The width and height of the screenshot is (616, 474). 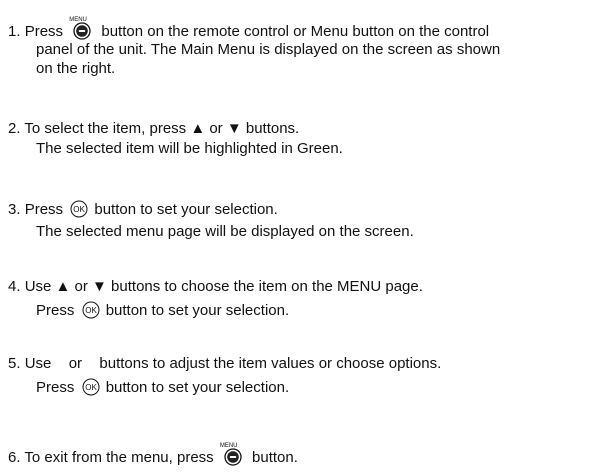 I want to click on step-4-text-2: button to set your selection., so click(x=197, y=310).